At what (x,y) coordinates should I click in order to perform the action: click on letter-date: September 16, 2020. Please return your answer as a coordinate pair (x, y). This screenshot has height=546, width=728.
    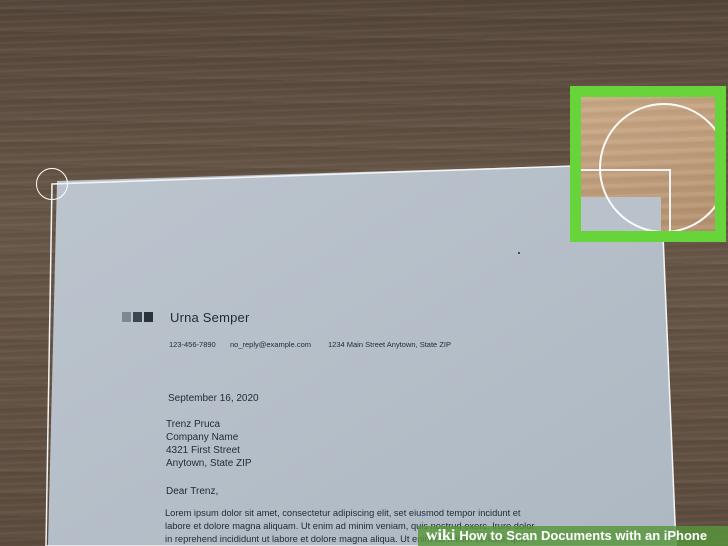
    Looking at the image, I should click on (213, 398).